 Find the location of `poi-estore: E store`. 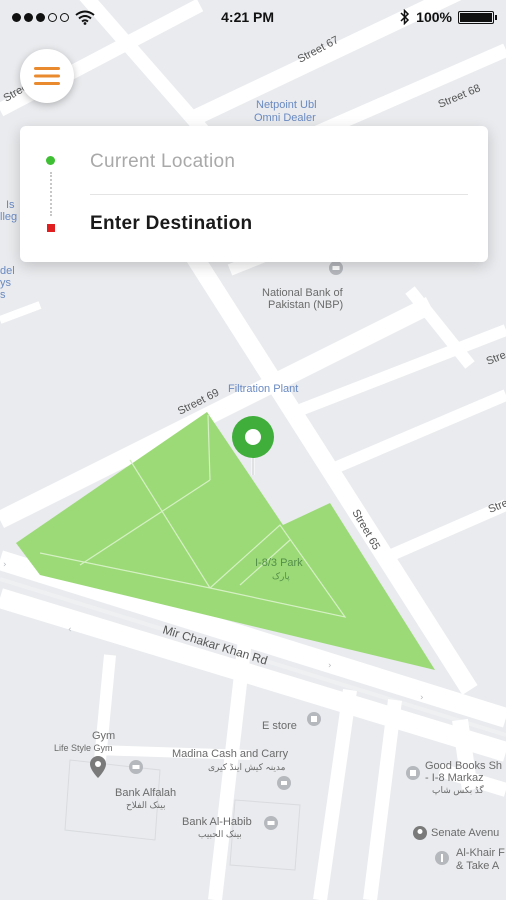

poi-estore: E store is located at coordinates (279, 726).